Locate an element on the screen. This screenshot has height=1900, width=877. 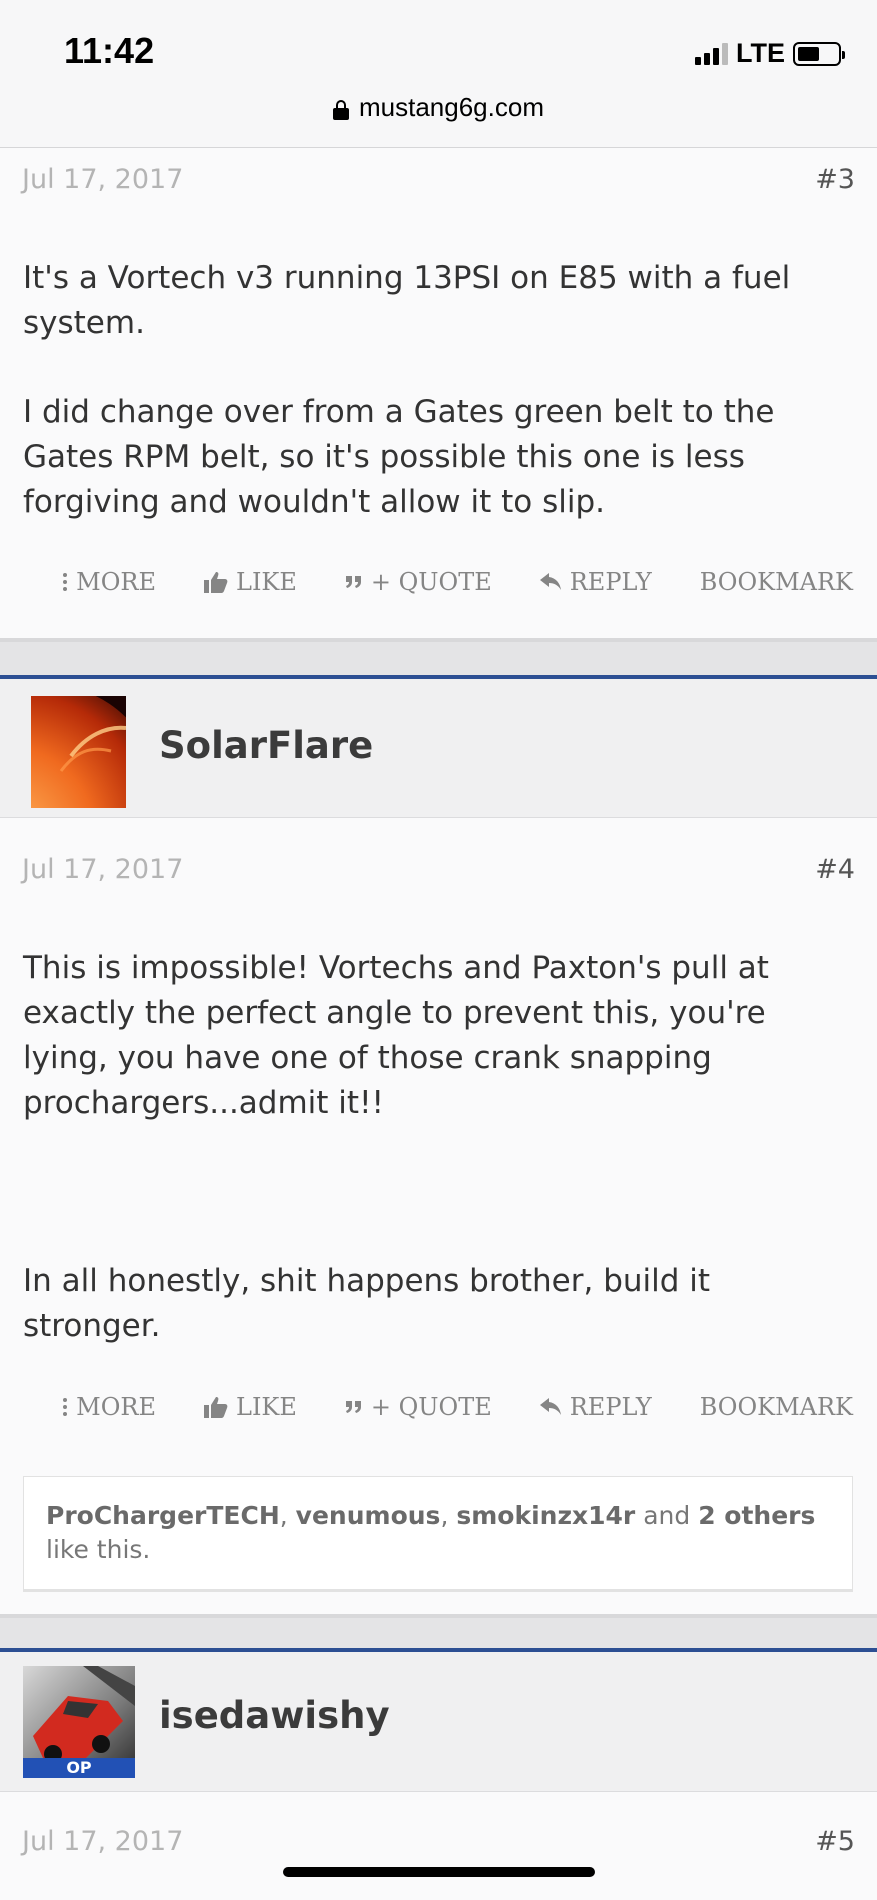
author-name: isedawishy is located at coordinates (274, 1715).